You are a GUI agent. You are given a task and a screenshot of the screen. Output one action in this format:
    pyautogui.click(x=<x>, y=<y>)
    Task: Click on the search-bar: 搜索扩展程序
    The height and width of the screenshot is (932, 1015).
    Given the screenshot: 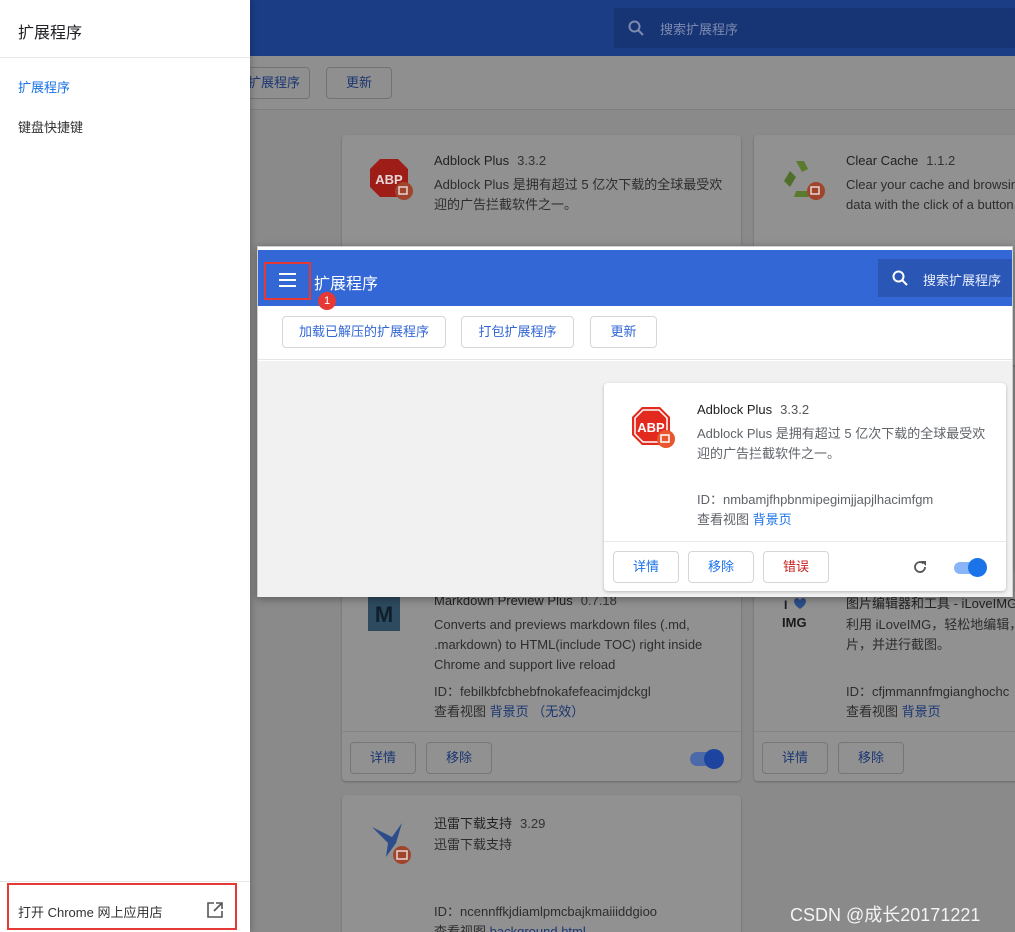 What is the action you would take?
    pyautogui.click(x=945, y=278)
    